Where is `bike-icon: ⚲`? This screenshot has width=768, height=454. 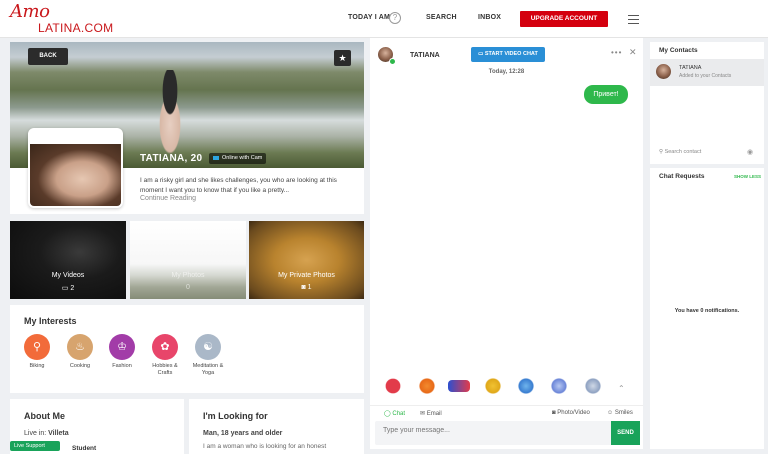
bike-icon: ⚲ is located at coordinates (37, 347).